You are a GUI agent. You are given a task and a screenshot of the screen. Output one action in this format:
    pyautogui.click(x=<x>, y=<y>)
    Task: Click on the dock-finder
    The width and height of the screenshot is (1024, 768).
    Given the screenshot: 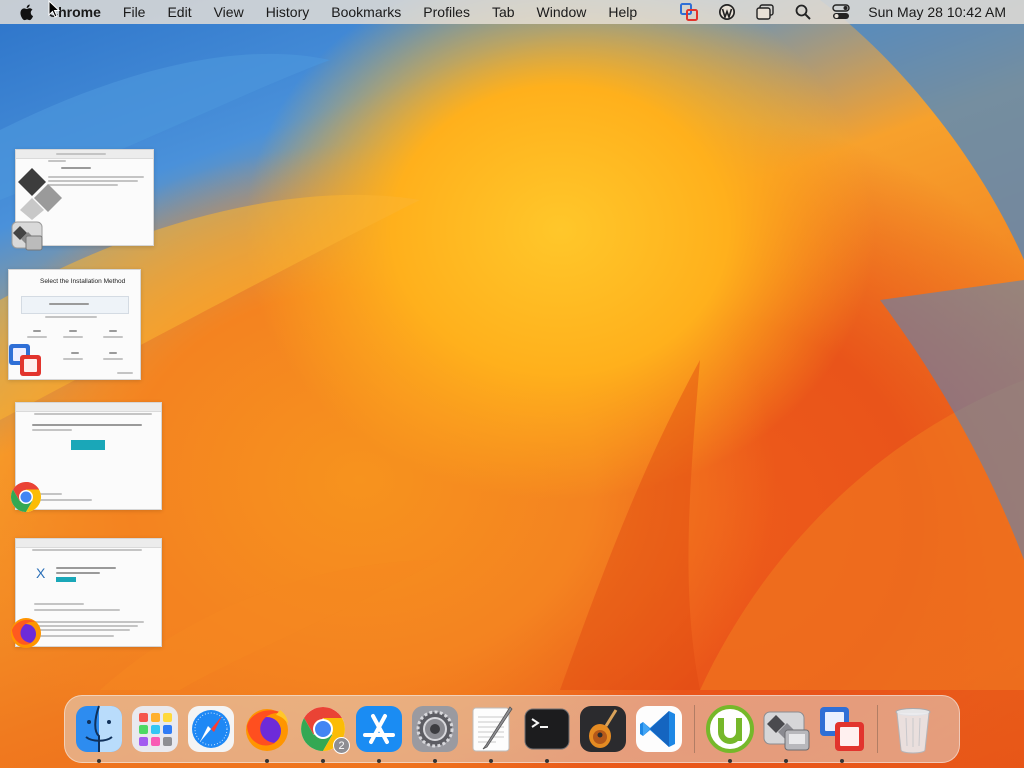 What is the action you would take?
    pyautogui.click(x=99, y=733)
    